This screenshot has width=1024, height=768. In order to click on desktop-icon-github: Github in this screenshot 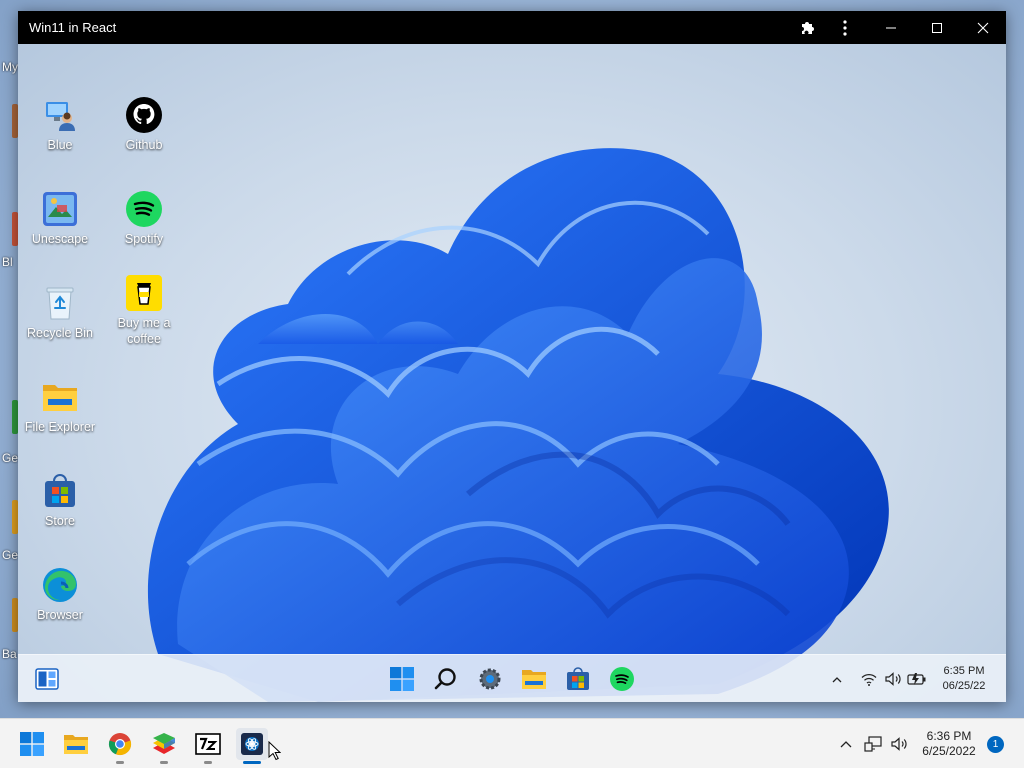, I will do `click(144, 124)`.